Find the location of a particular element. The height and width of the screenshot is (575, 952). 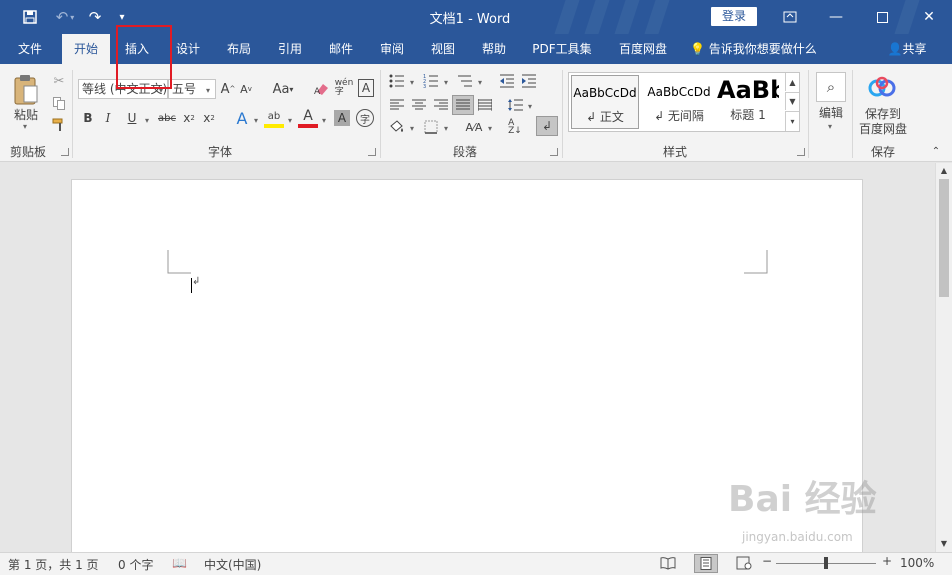

save-icon is located at coordinates (30, 17).